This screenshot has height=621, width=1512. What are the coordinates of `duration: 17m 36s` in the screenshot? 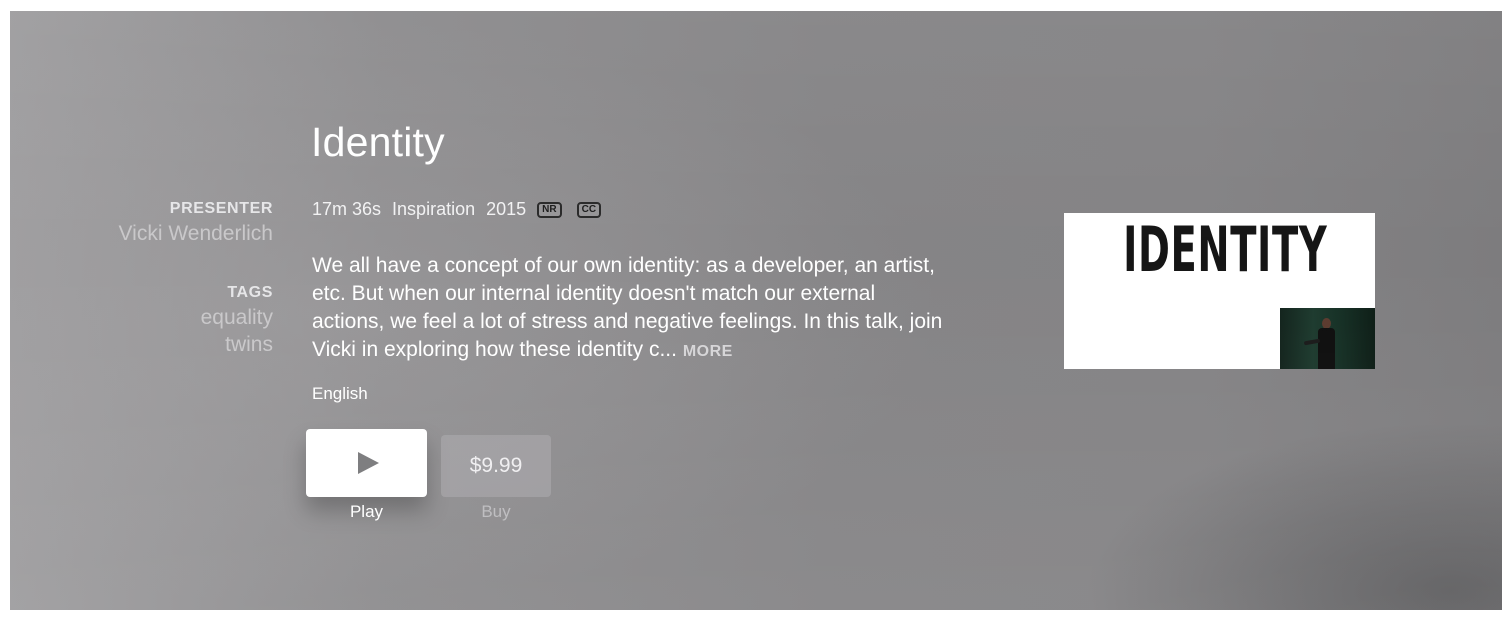 It's located at (347, 209).